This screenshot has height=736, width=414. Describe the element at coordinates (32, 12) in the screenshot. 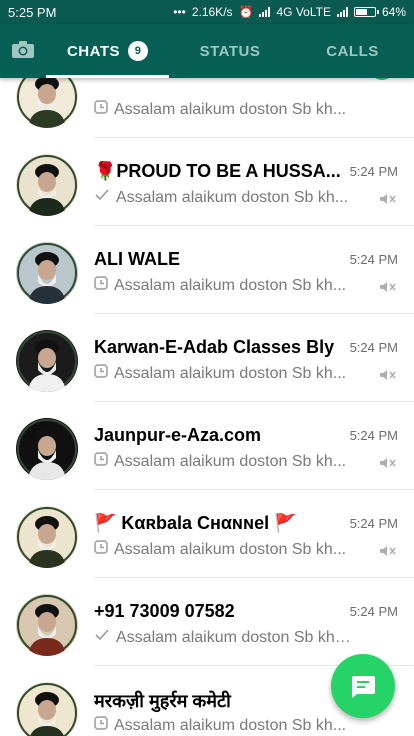

I see `status-time: 5:25 PM` at that location.